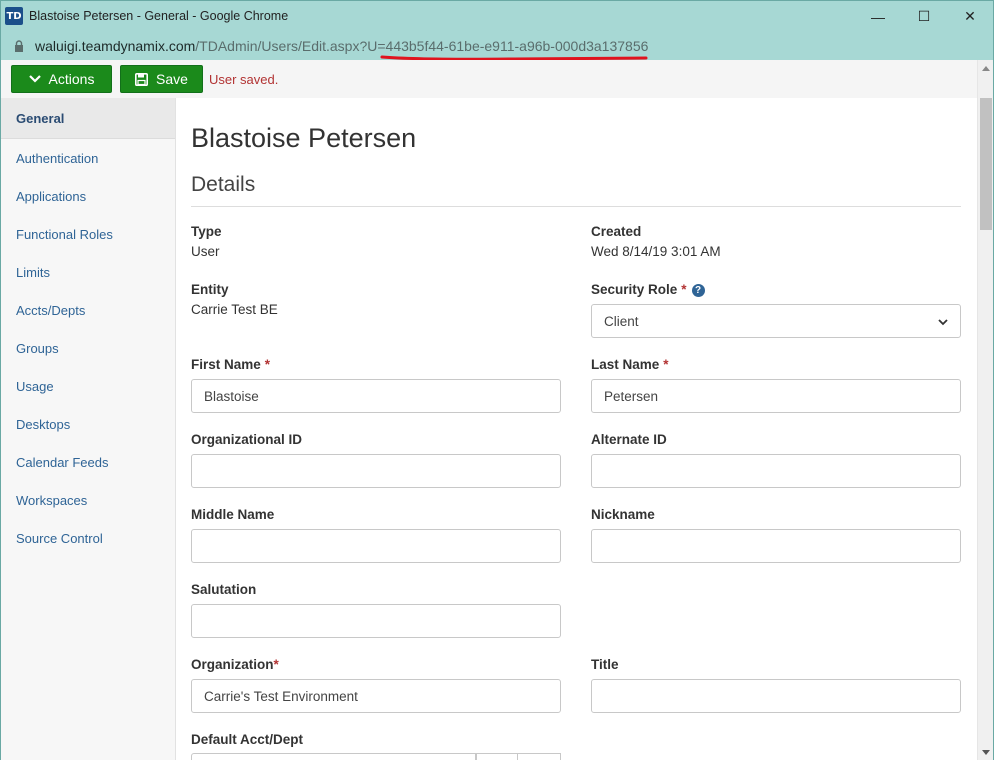 This screenshot has height=760, width=994. What do you see at coordinates (234, 309) in the screenshot?
I see `entity-value: Carrie Test BE` at bounding box center [234, 309].